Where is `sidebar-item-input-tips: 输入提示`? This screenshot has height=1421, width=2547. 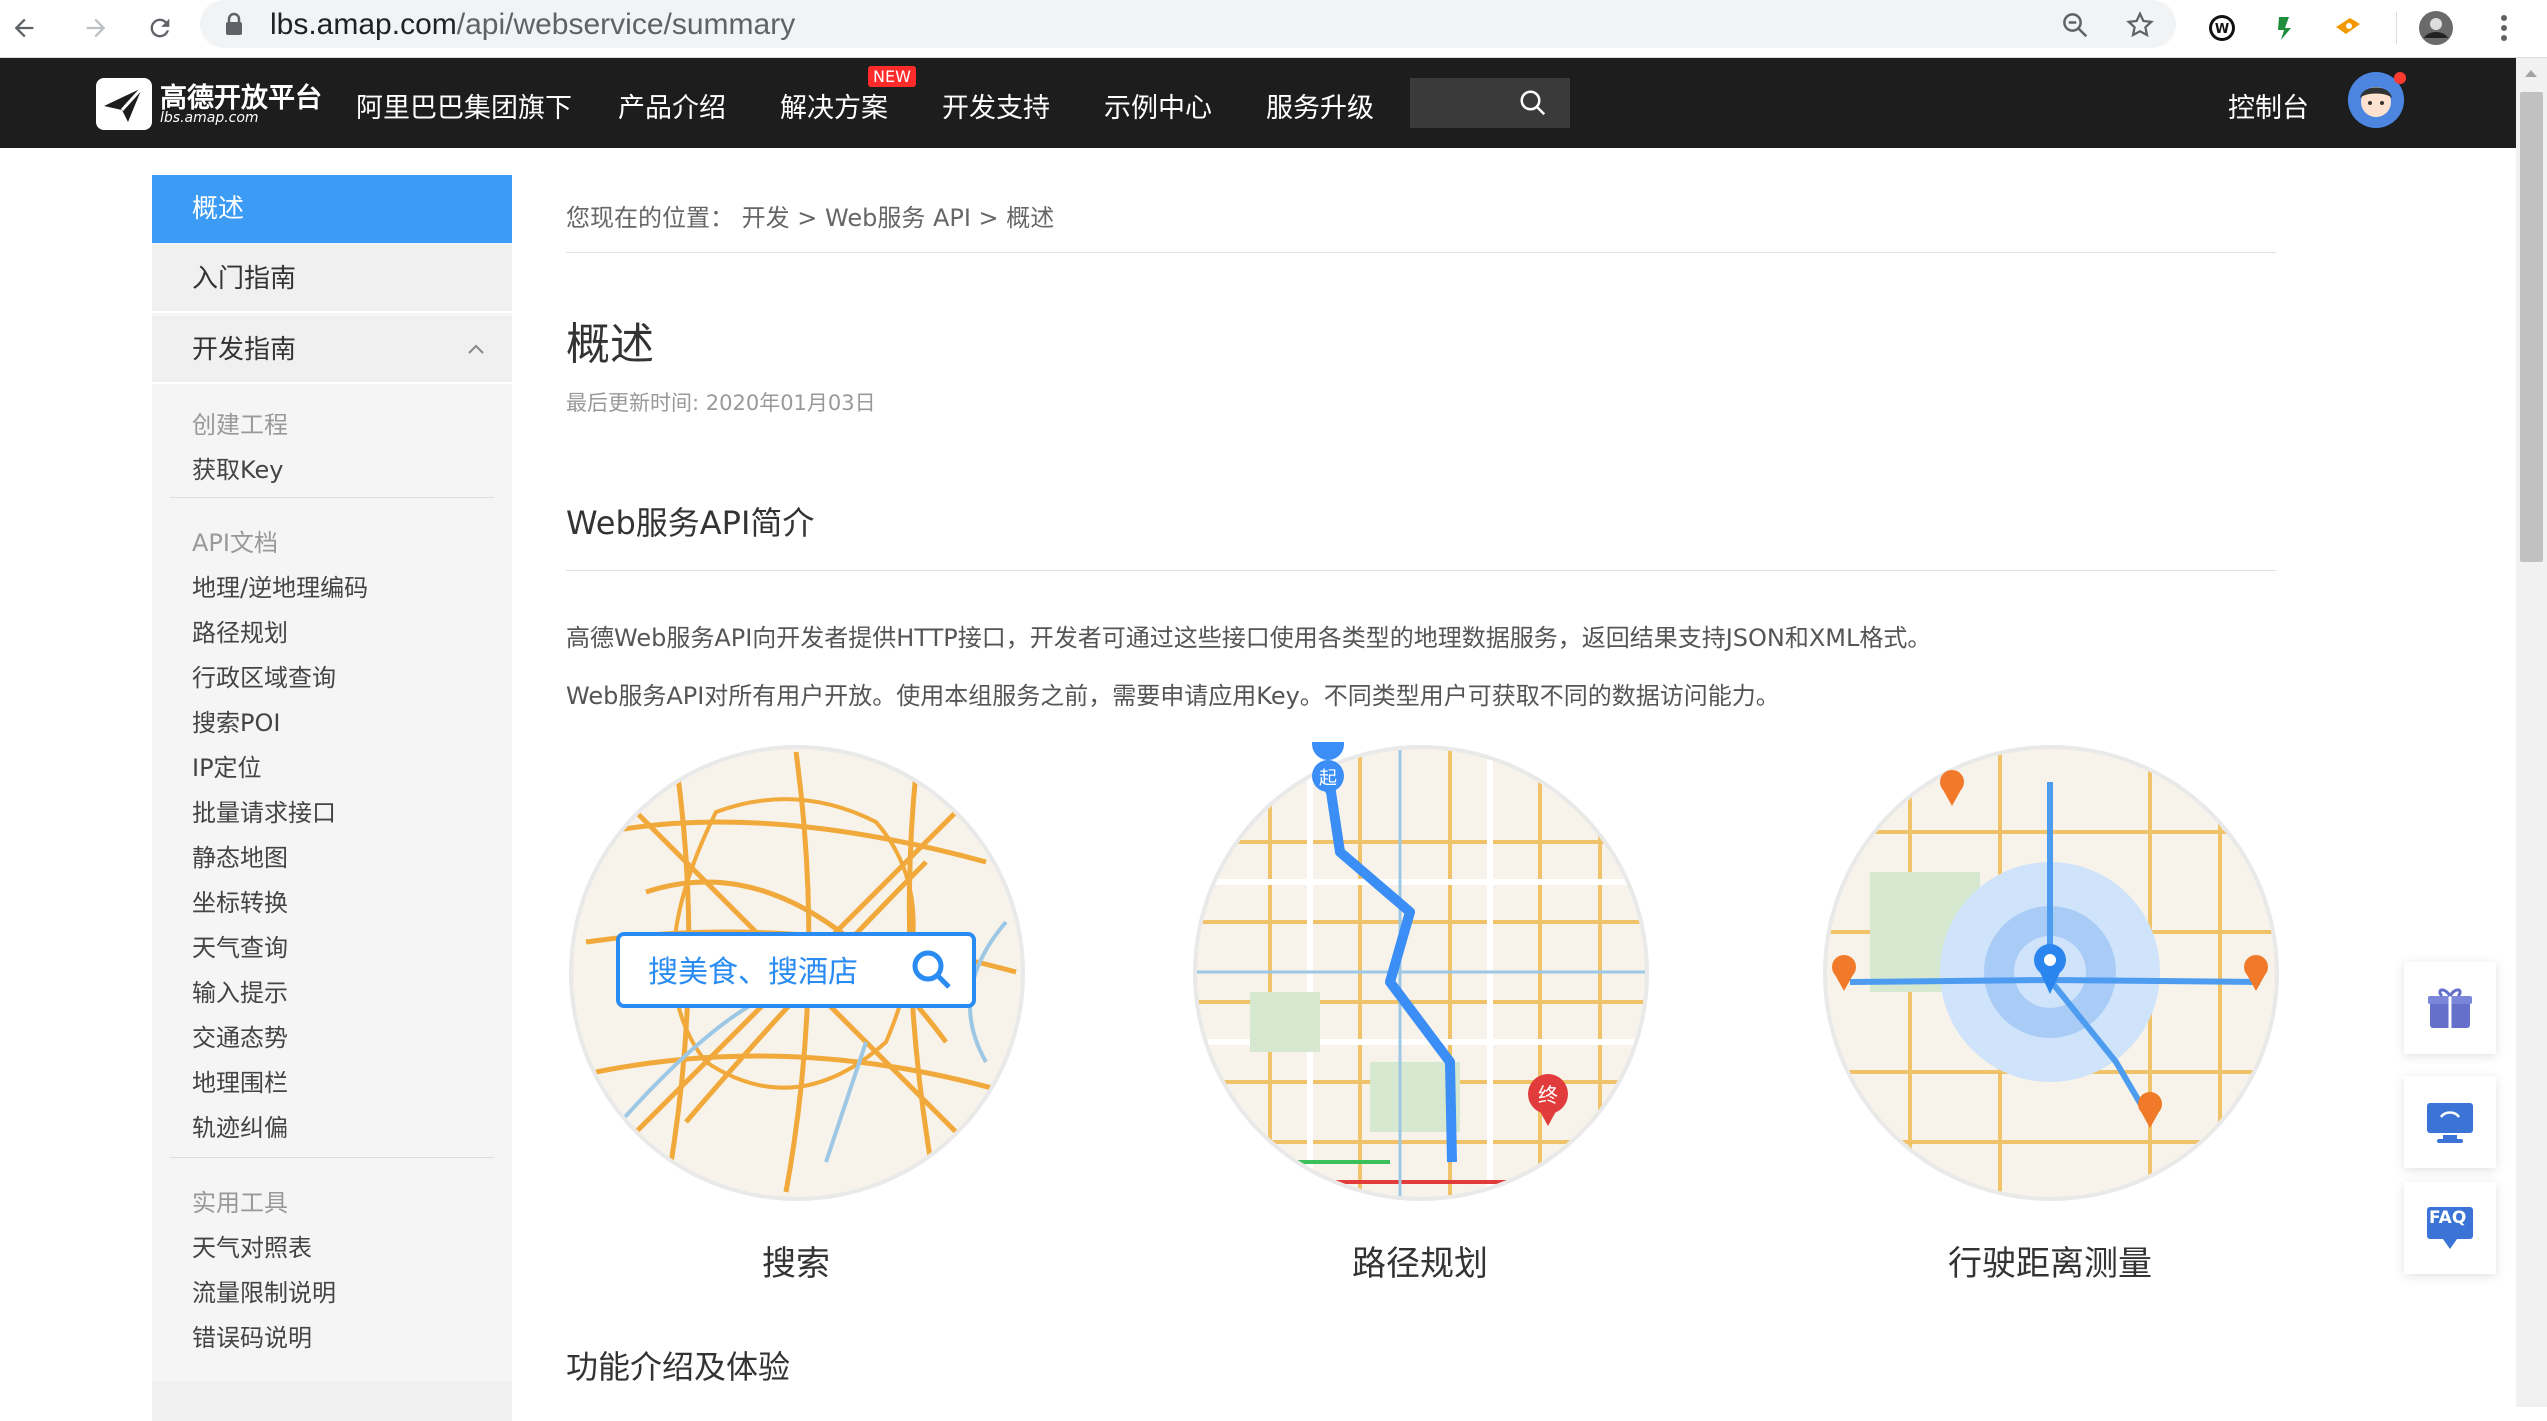 sidebar-item-input-tips: 输入提示 is located at coordinates (240, 990).